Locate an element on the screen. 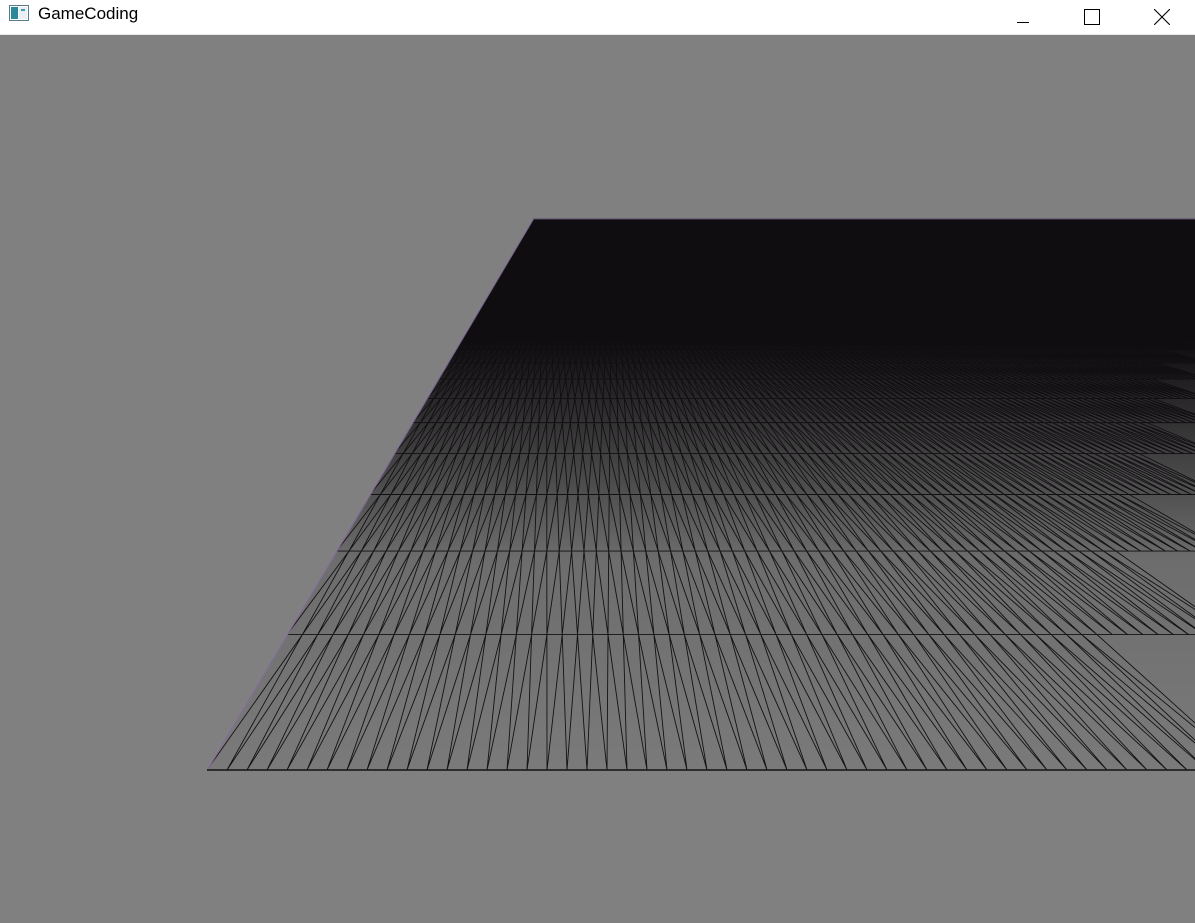 The width and height of the screenshot is (1195, 923). maximize-button is located at coordinates (1092, 17).